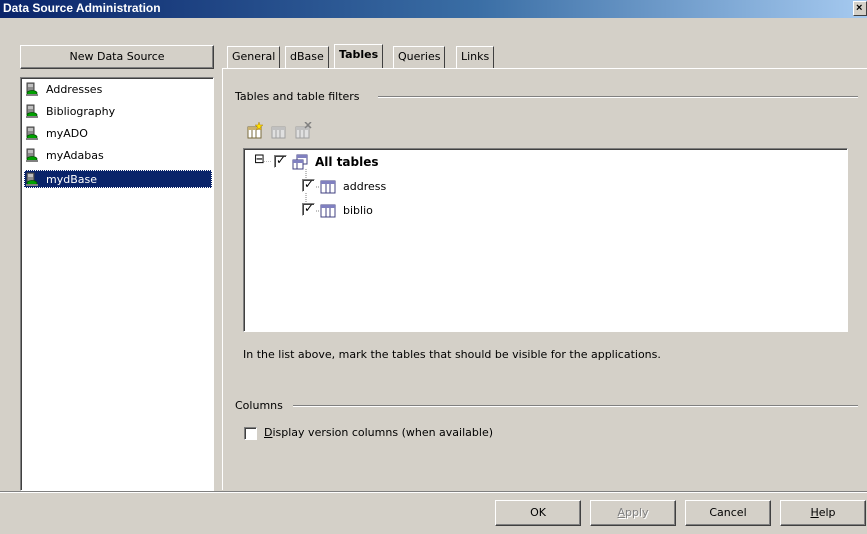 This screenshot has height=534, width=867. I want to click on edit-table-icon, so click(278, 132).